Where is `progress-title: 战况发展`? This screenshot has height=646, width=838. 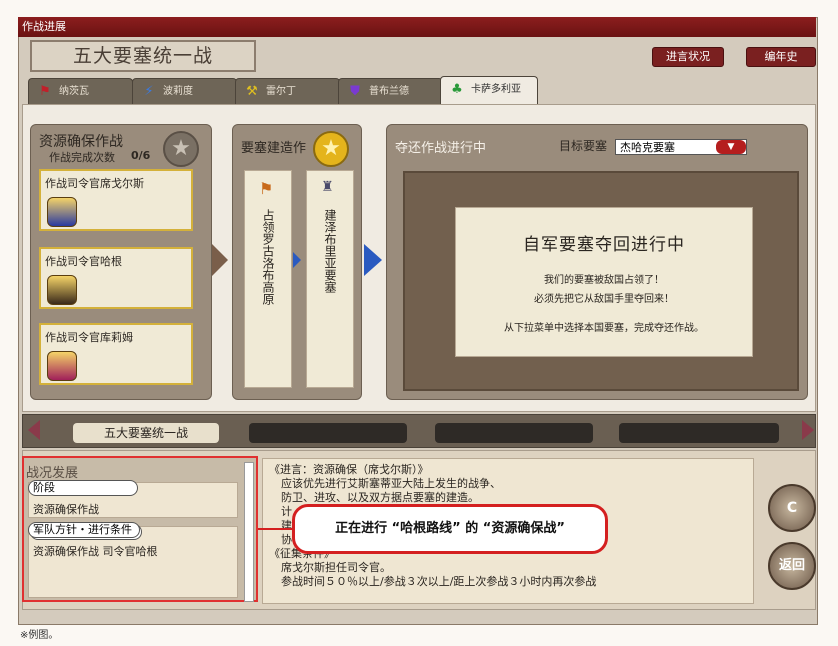
progress-title: 战况发展 is located at coordinates (52, 473).